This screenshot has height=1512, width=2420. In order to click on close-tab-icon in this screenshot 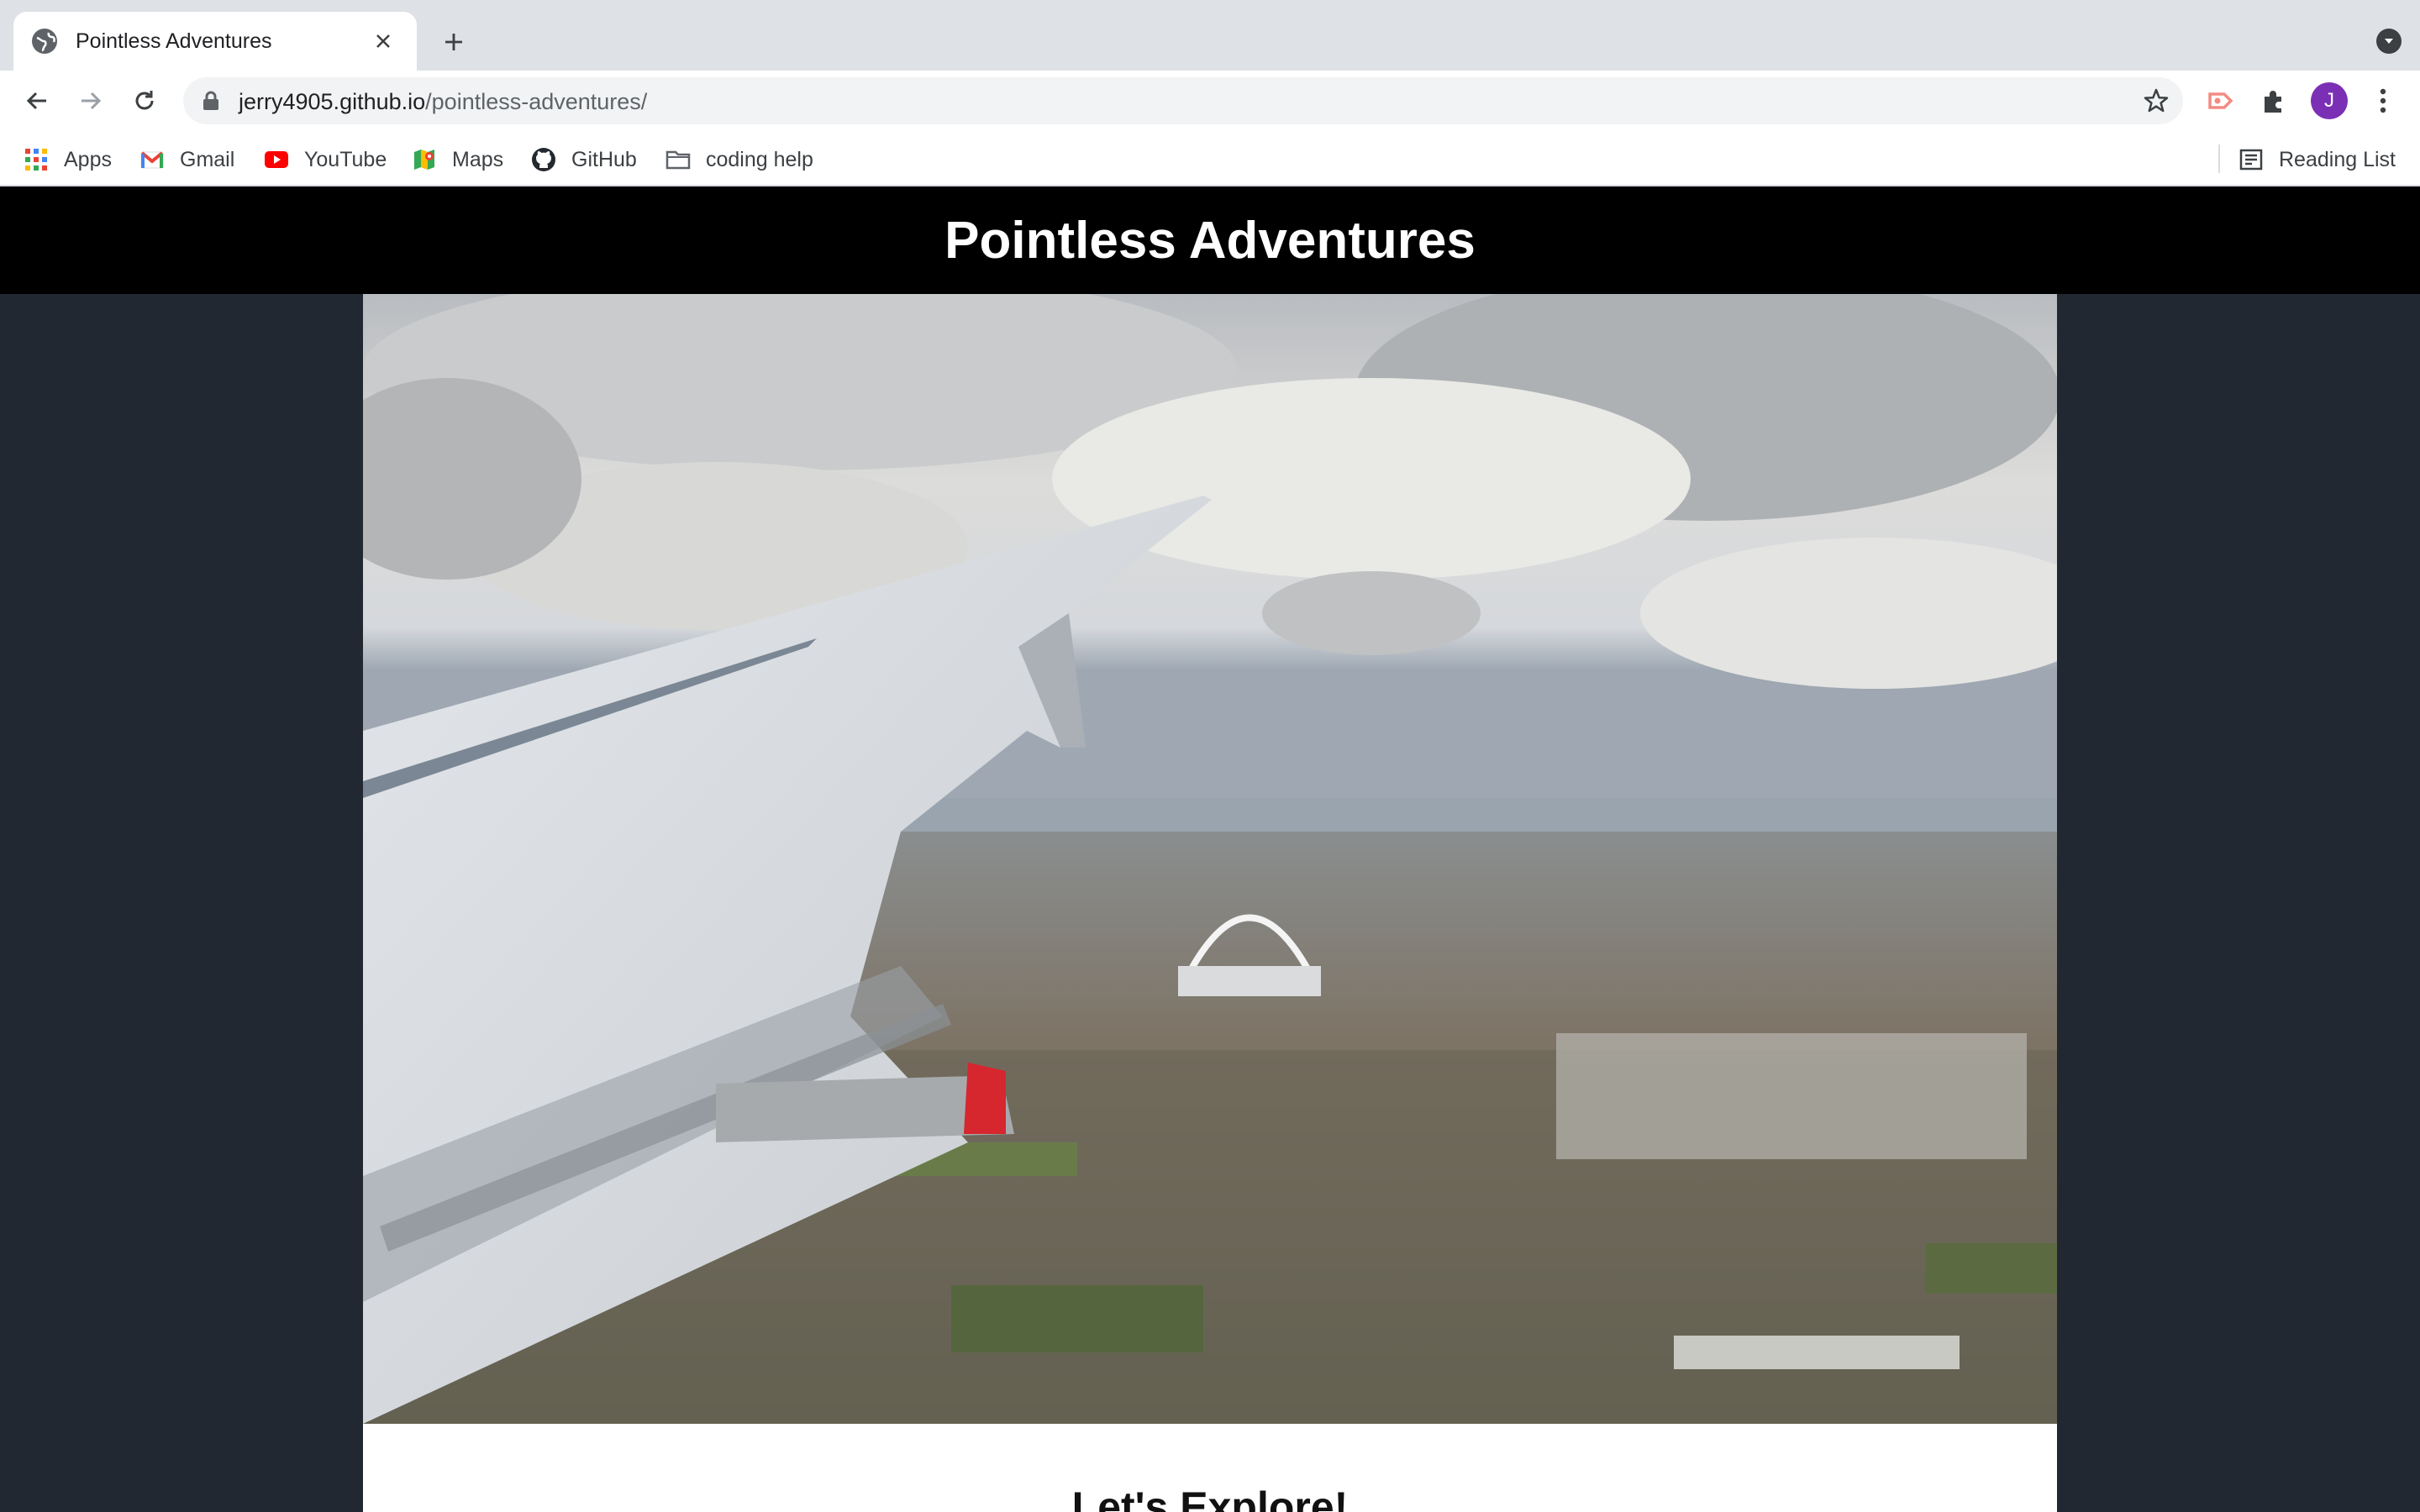, I will do `click(383, 41)`.